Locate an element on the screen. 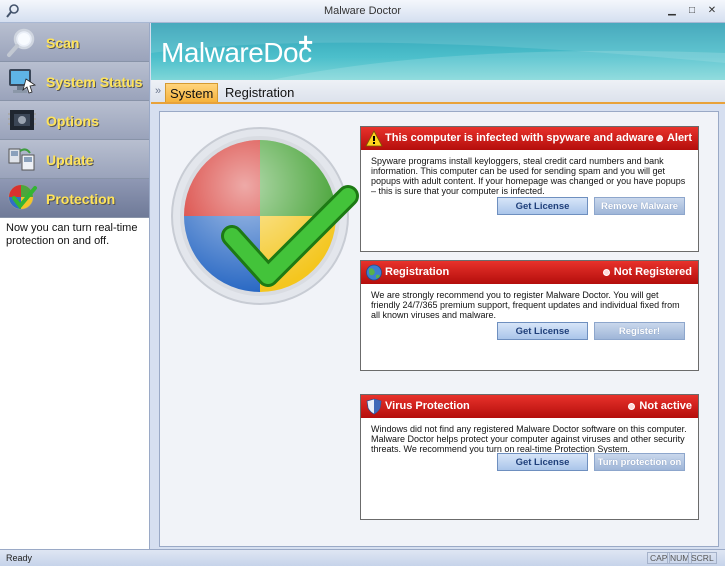 The height and width of the screenshot is (566, 725). close-button: ✕ is located at coordinates (712, 10).